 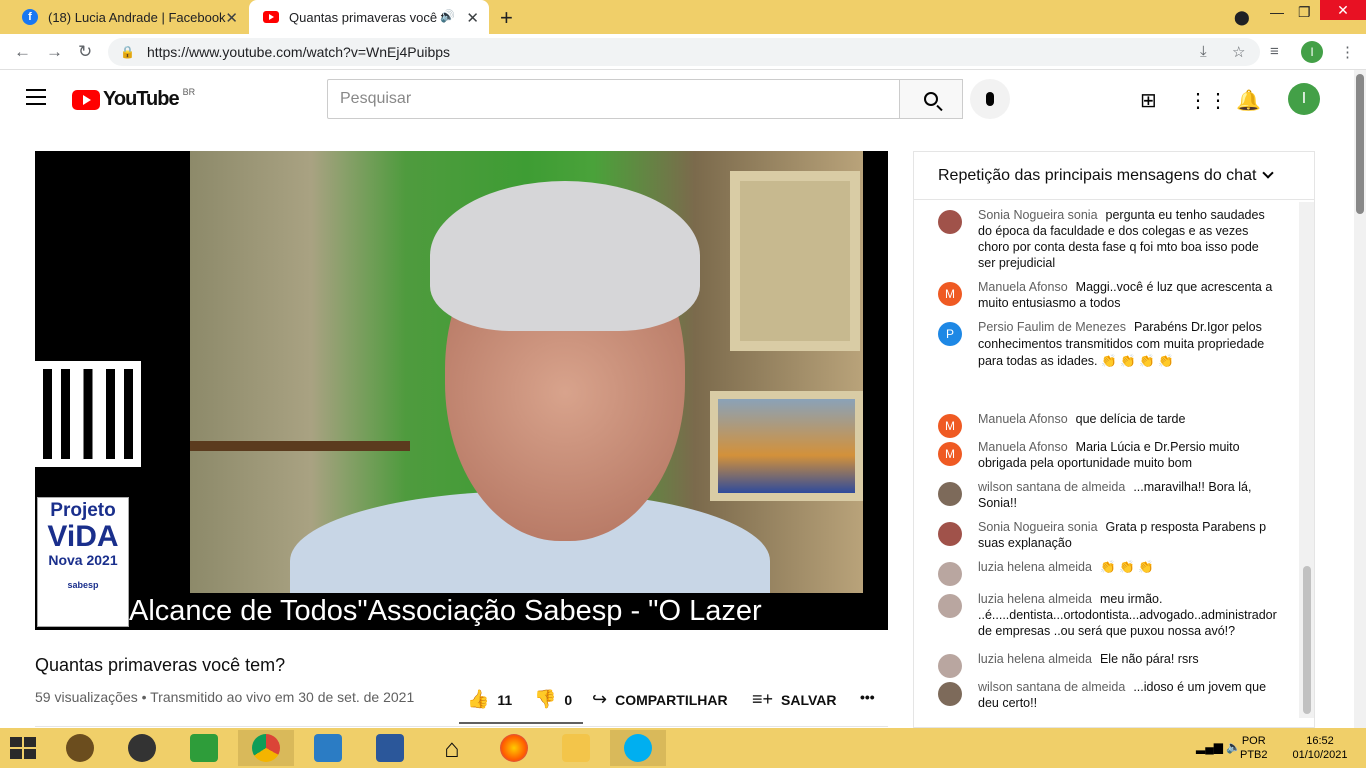 I want to click on apps-grid-icon: ⋮⋮, so click(x=1208, y=100).